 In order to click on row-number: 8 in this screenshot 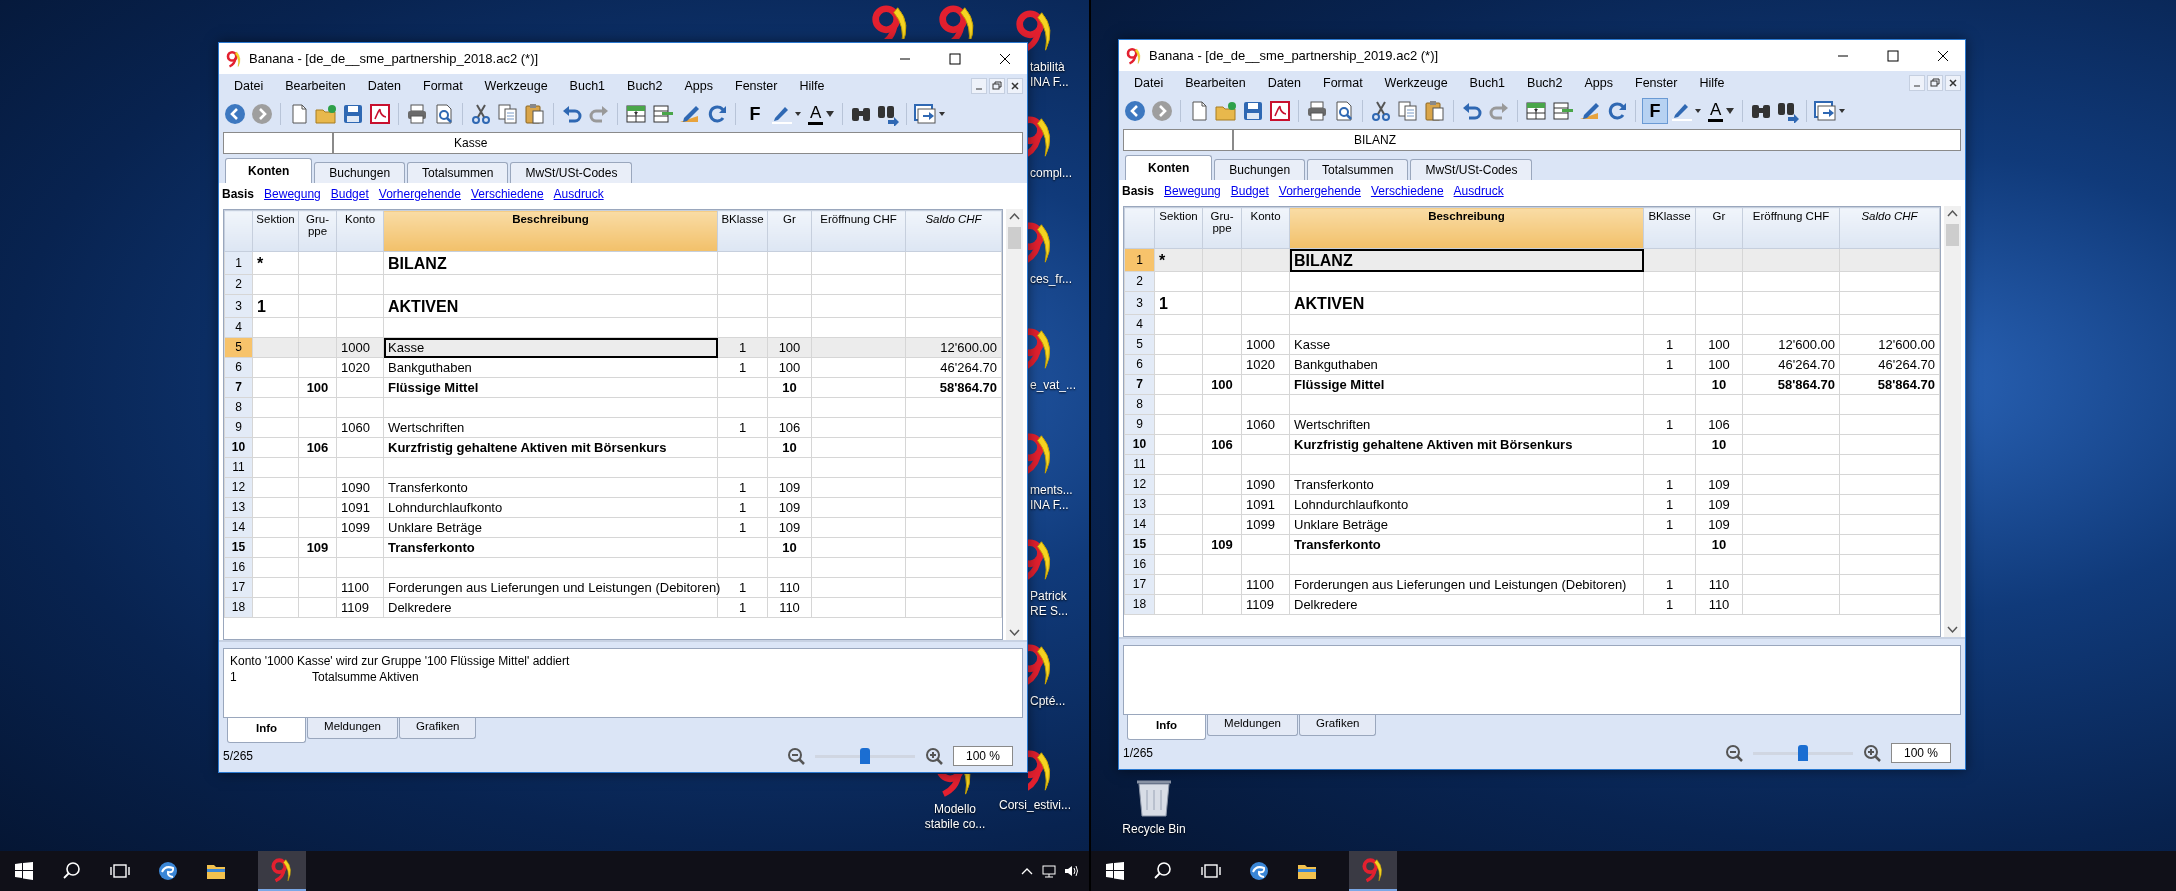, I will do `click(238, 407)`.